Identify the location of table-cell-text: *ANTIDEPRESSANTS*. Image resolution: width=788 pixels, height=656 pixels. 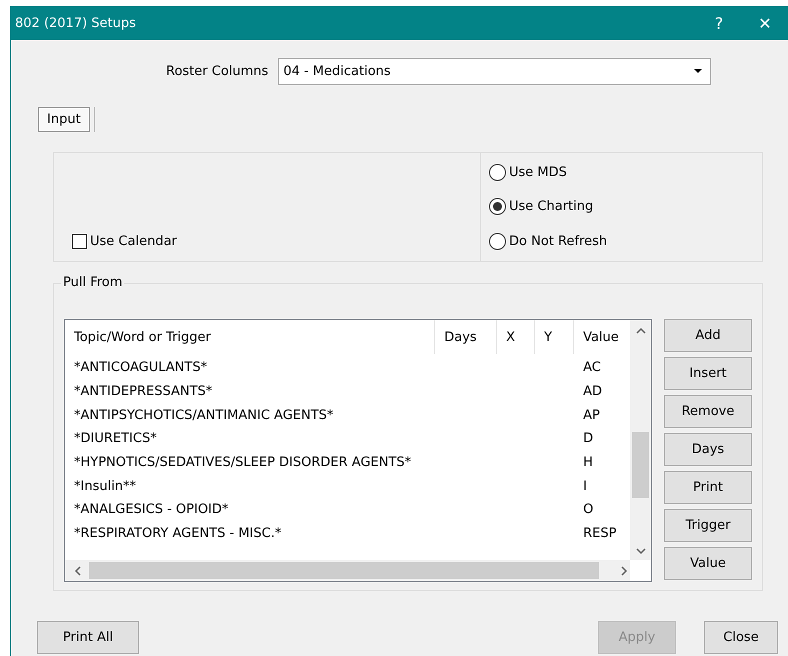
(143, 392).